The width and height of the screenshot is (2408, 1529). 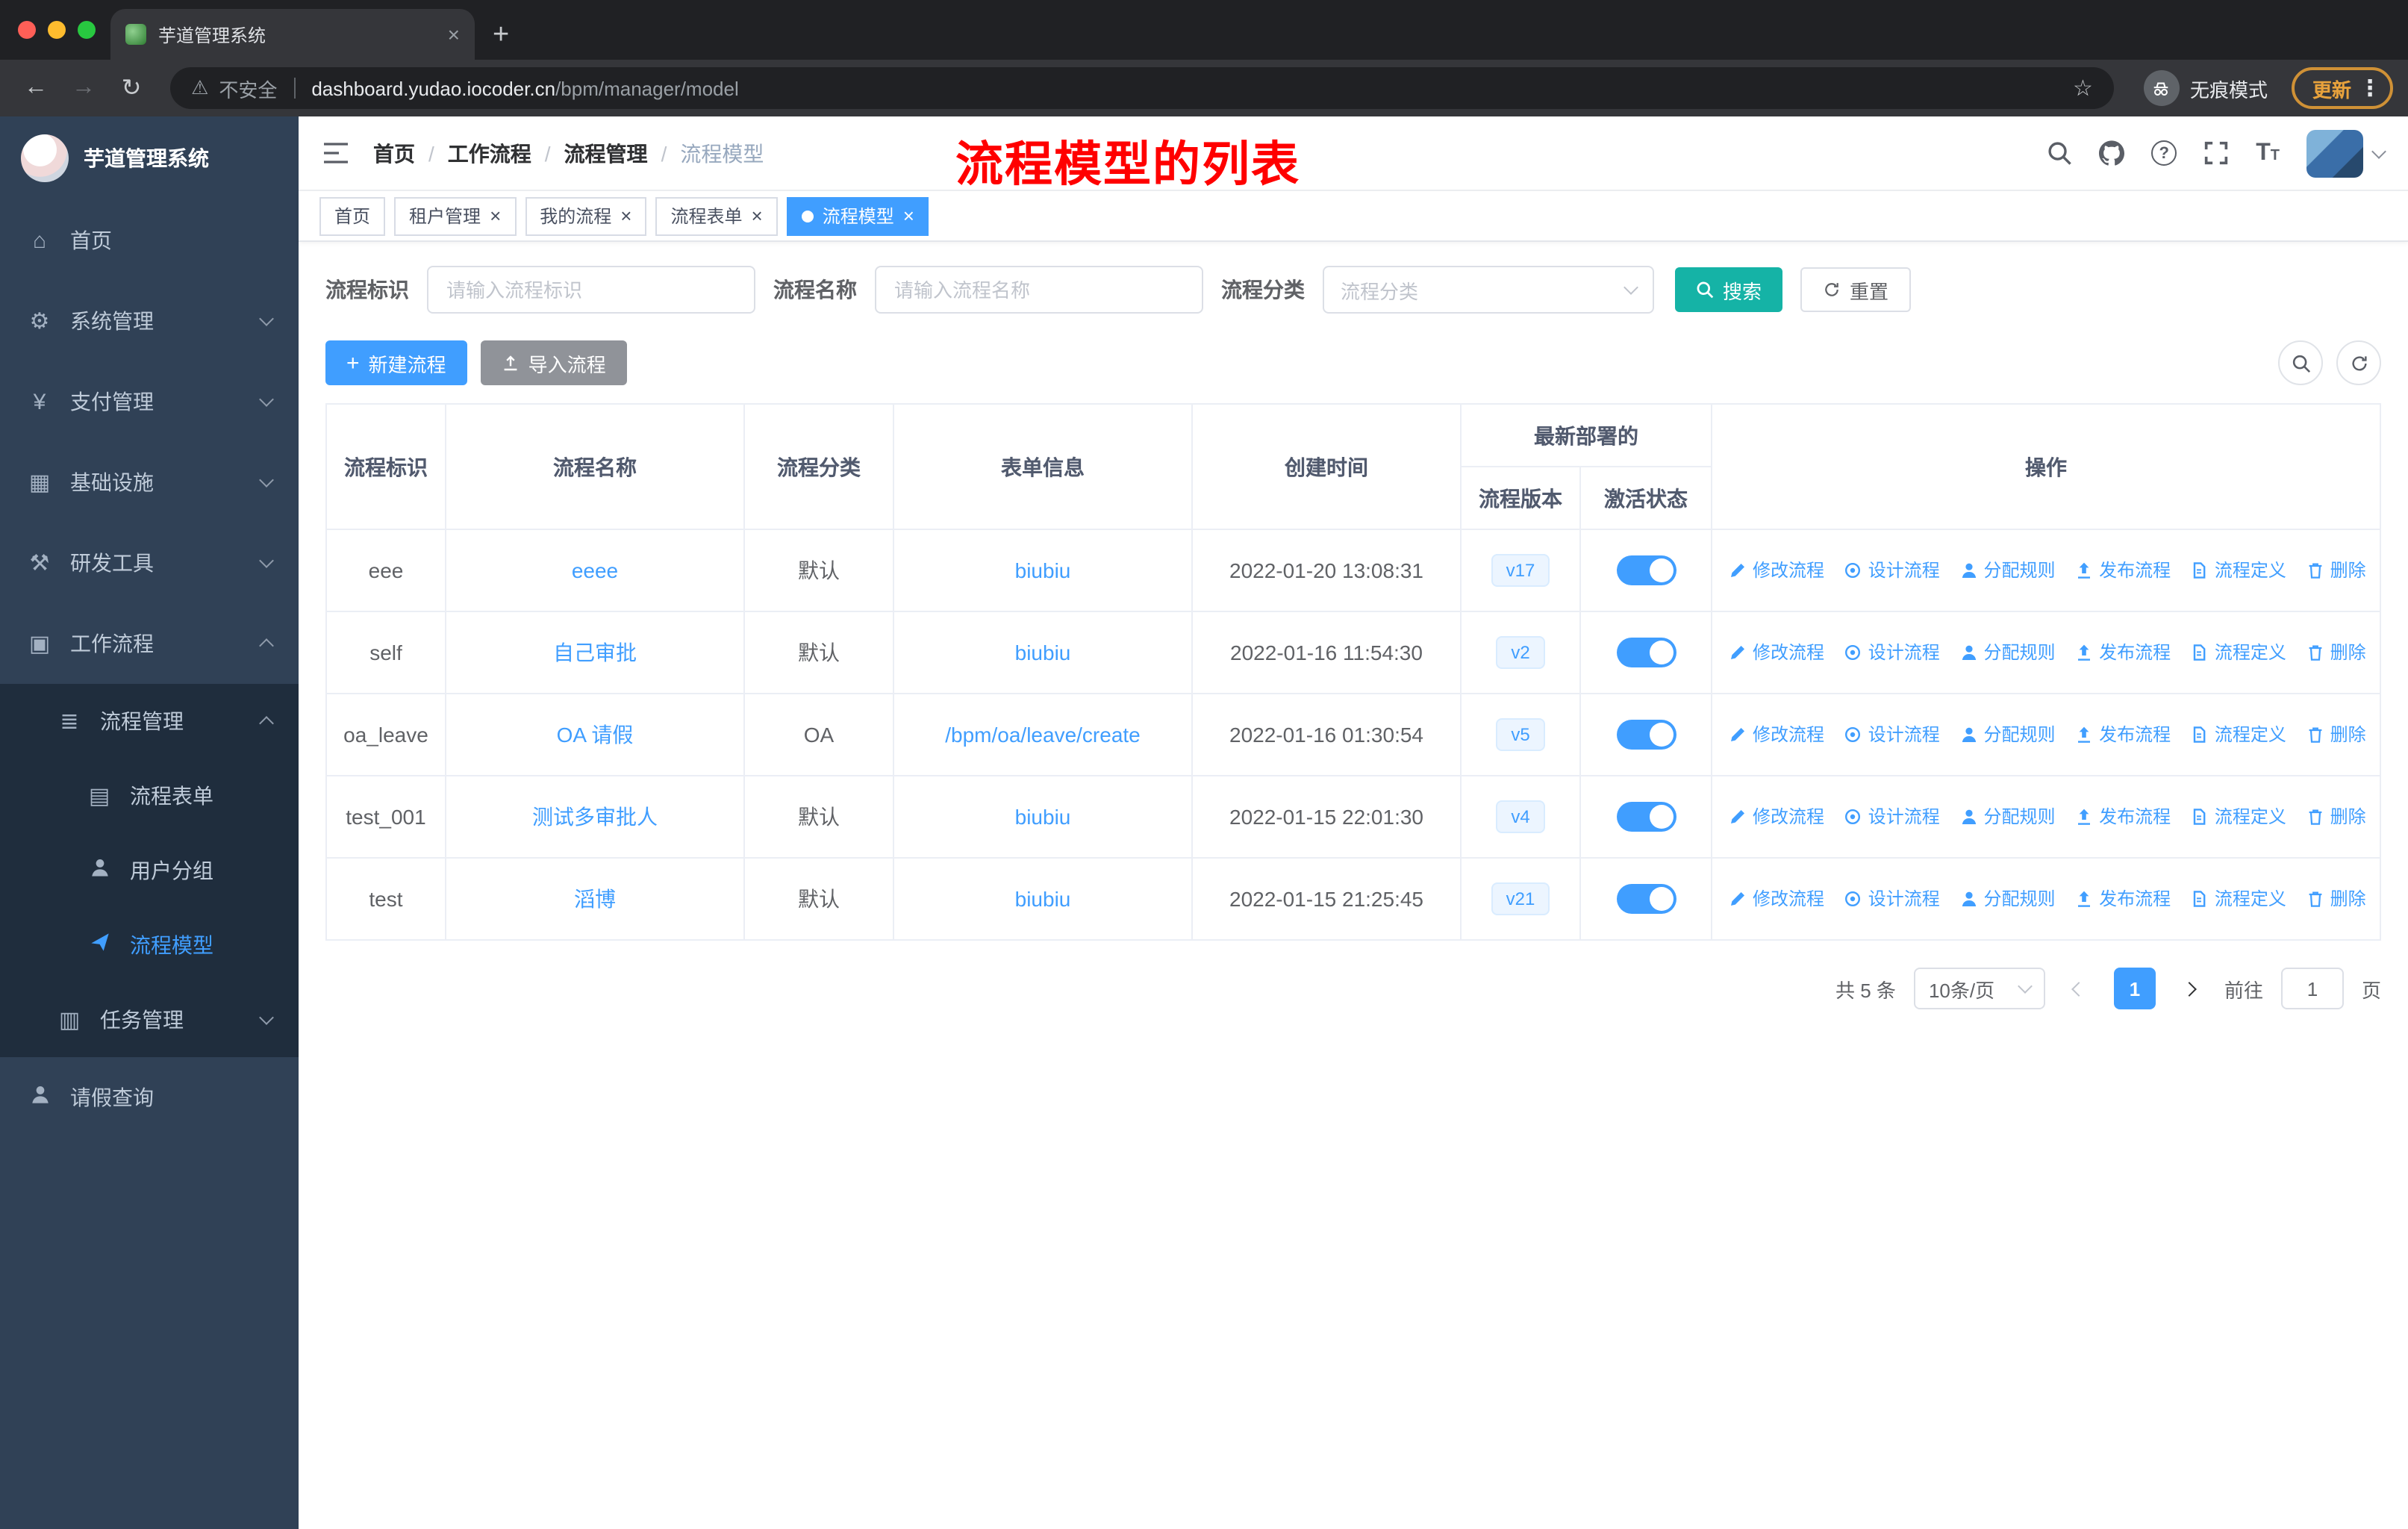 What do you see at coordinates (36, 88) in the screenshot?
I see `back-icon: ←` at bounding box center [36, 88].